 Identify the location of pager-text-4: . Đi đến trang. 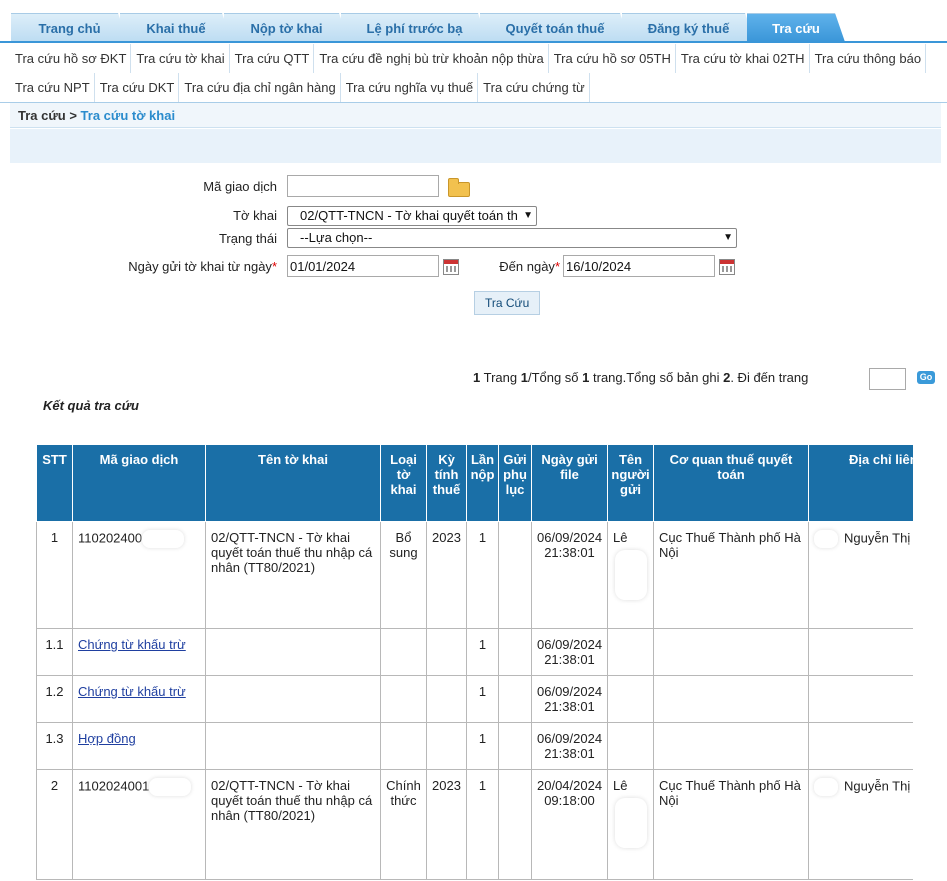
(769, 377).